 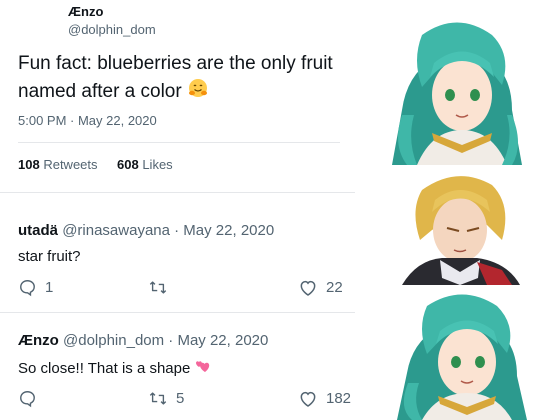 What do you see at coordinates (128, 164) in the screenshot?
I see `likes-count: 608` at bounding box center [128, 164].